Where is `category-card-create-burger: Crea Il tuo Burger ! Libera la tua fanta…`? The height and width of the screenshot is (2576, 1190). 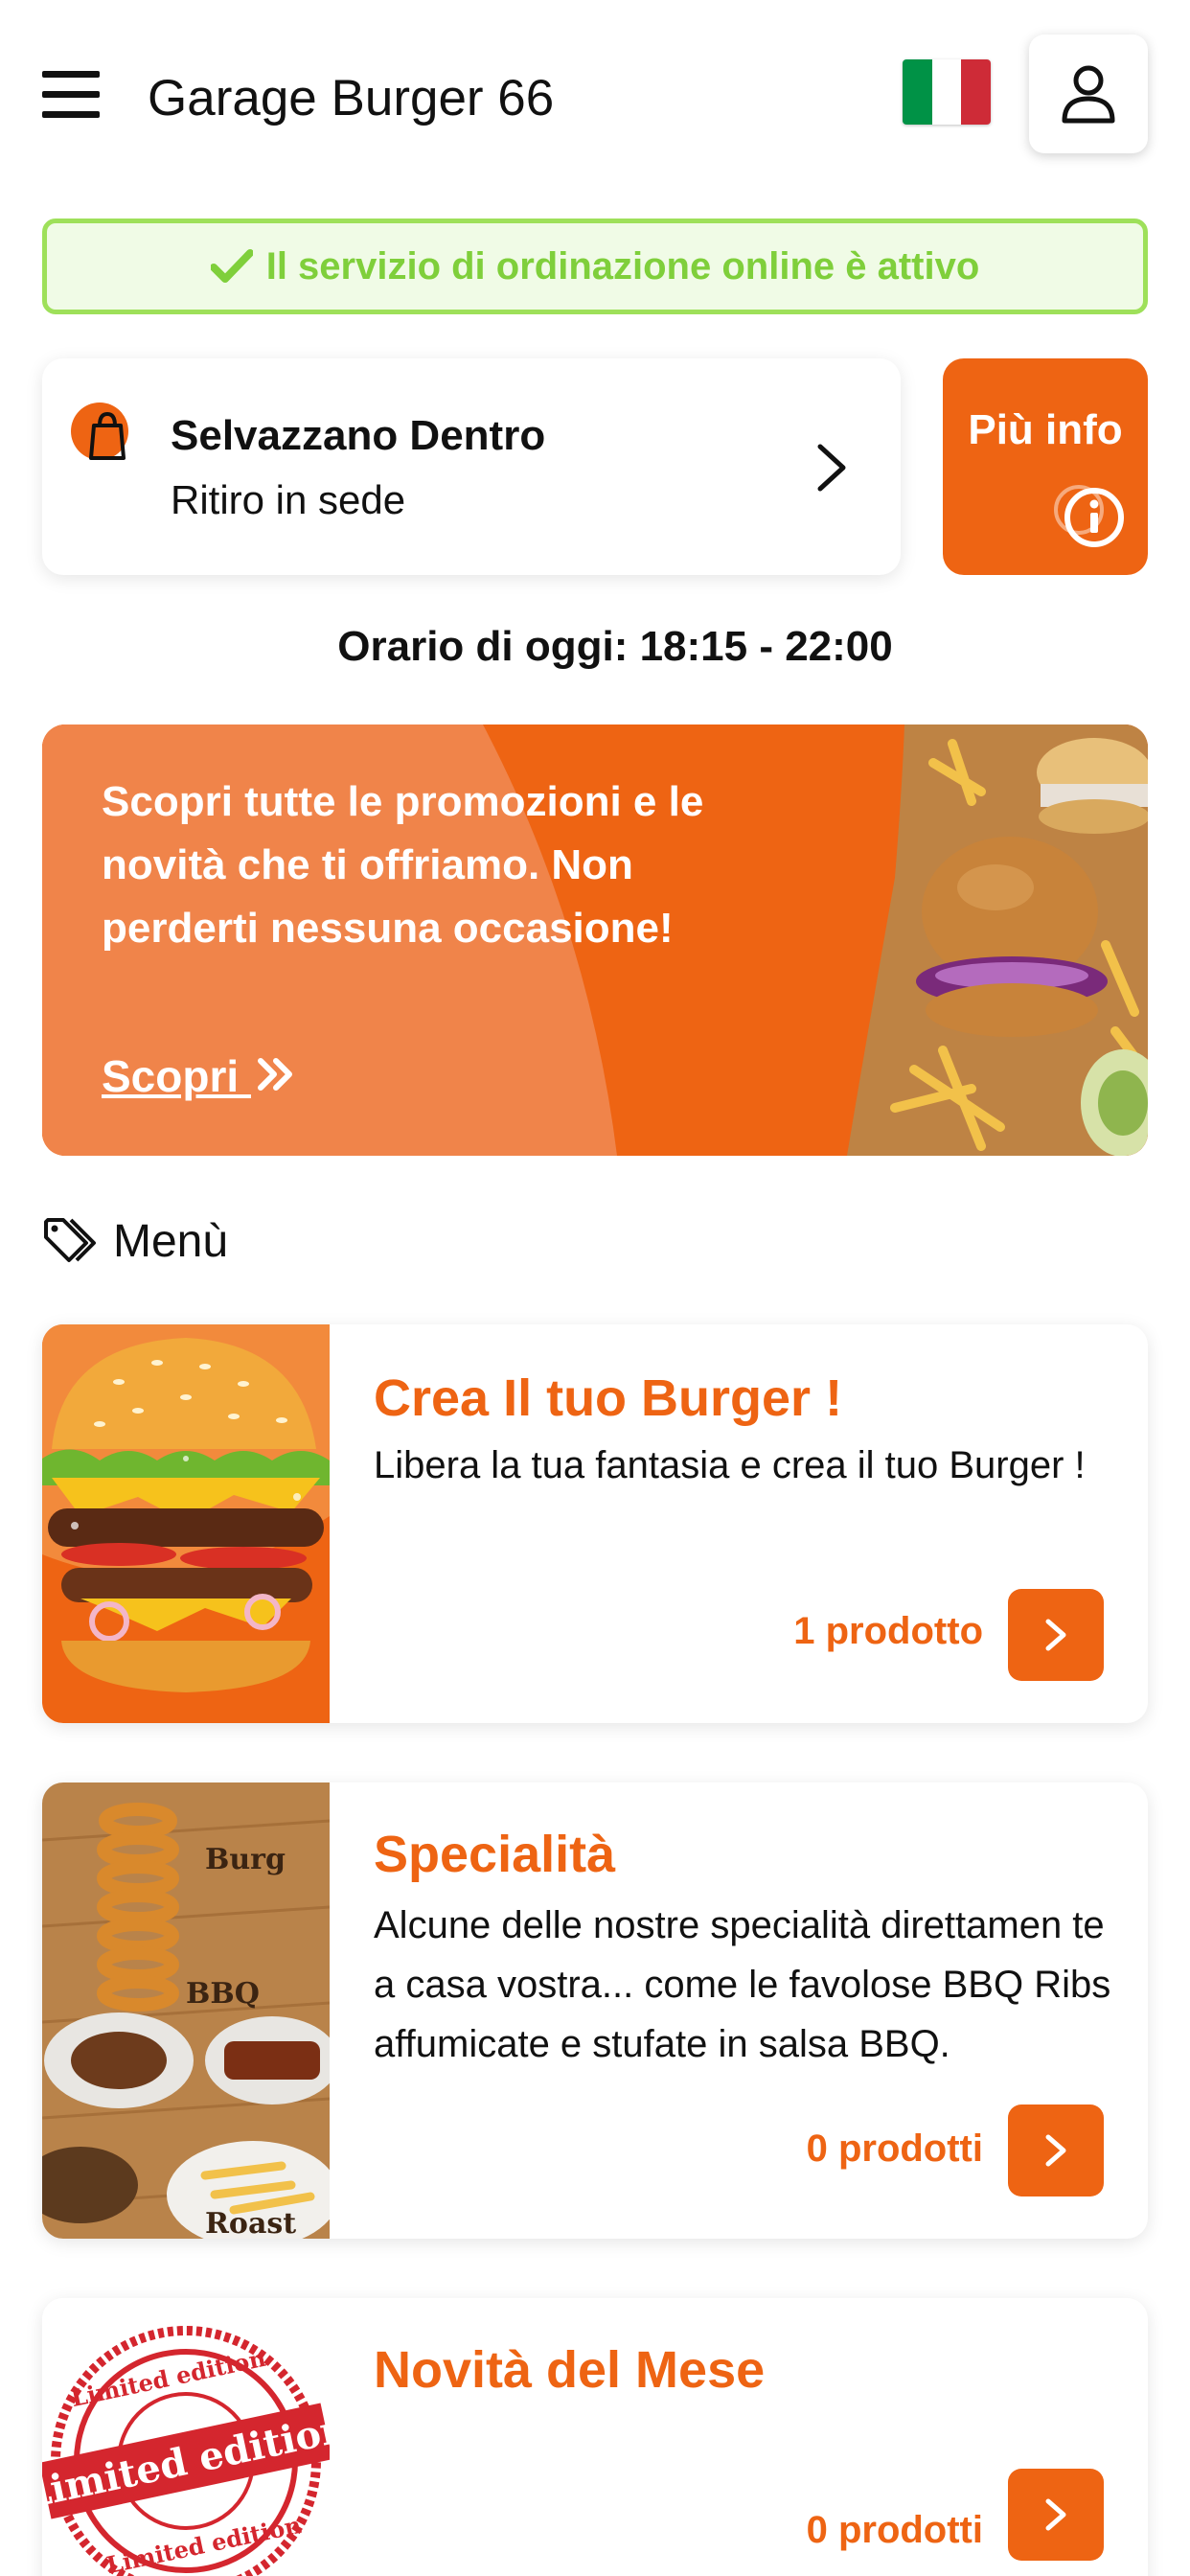
category-card-create-burger: Crea Il tuo Burger ! Libera la tua fanta… is located at coordinates (595, 1523).